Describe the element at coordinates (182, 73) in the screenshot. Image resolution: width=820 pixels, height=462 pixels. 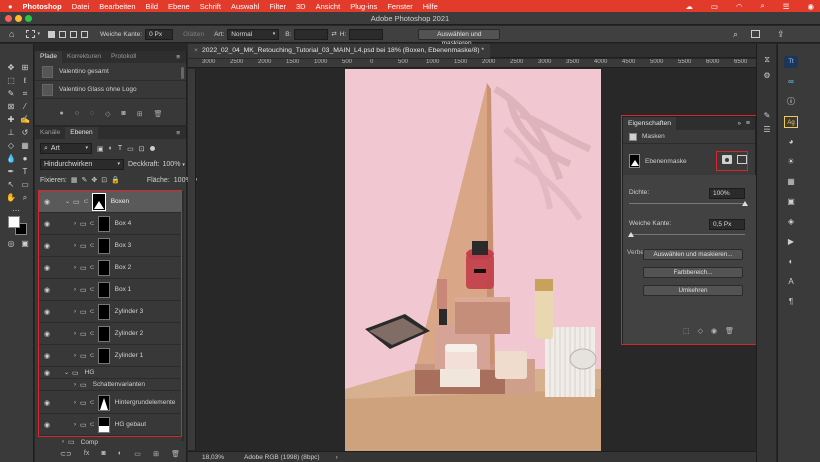
I see `paths-scrollbar` at that location.